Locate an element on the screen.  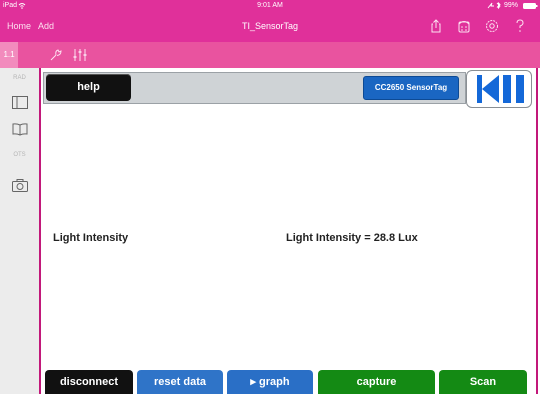
status-bar: iPad 9:01 AM 99% is located at coordinates (270, 6).